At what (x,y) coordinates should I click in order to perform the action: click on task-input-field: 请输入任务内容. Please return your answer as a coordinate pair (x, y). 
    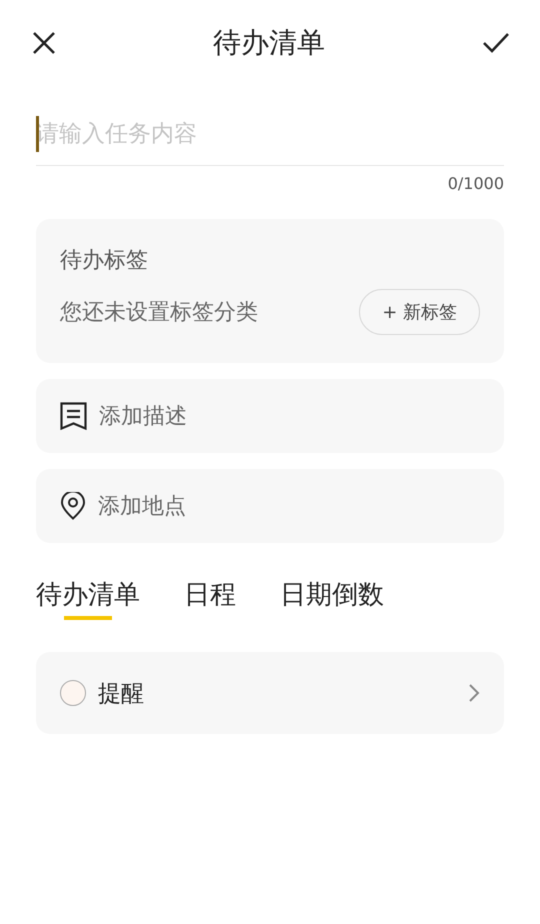
    Looking at the image, I should click on (270, 126).